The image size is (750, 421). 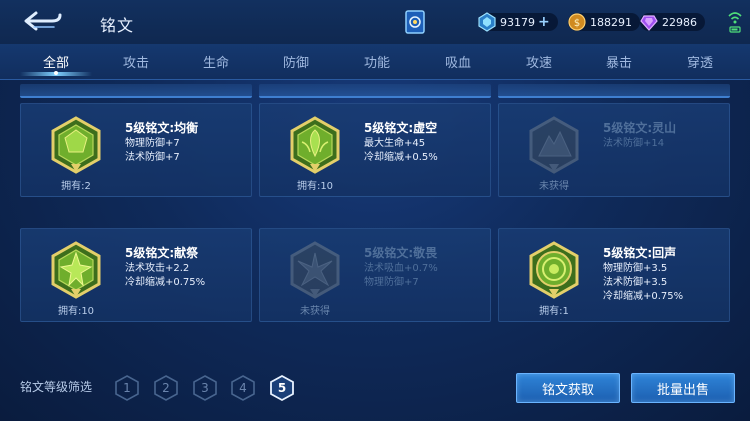 I want to click on rune-name: 5级铭文:灵山, so click(x=640, y=128).